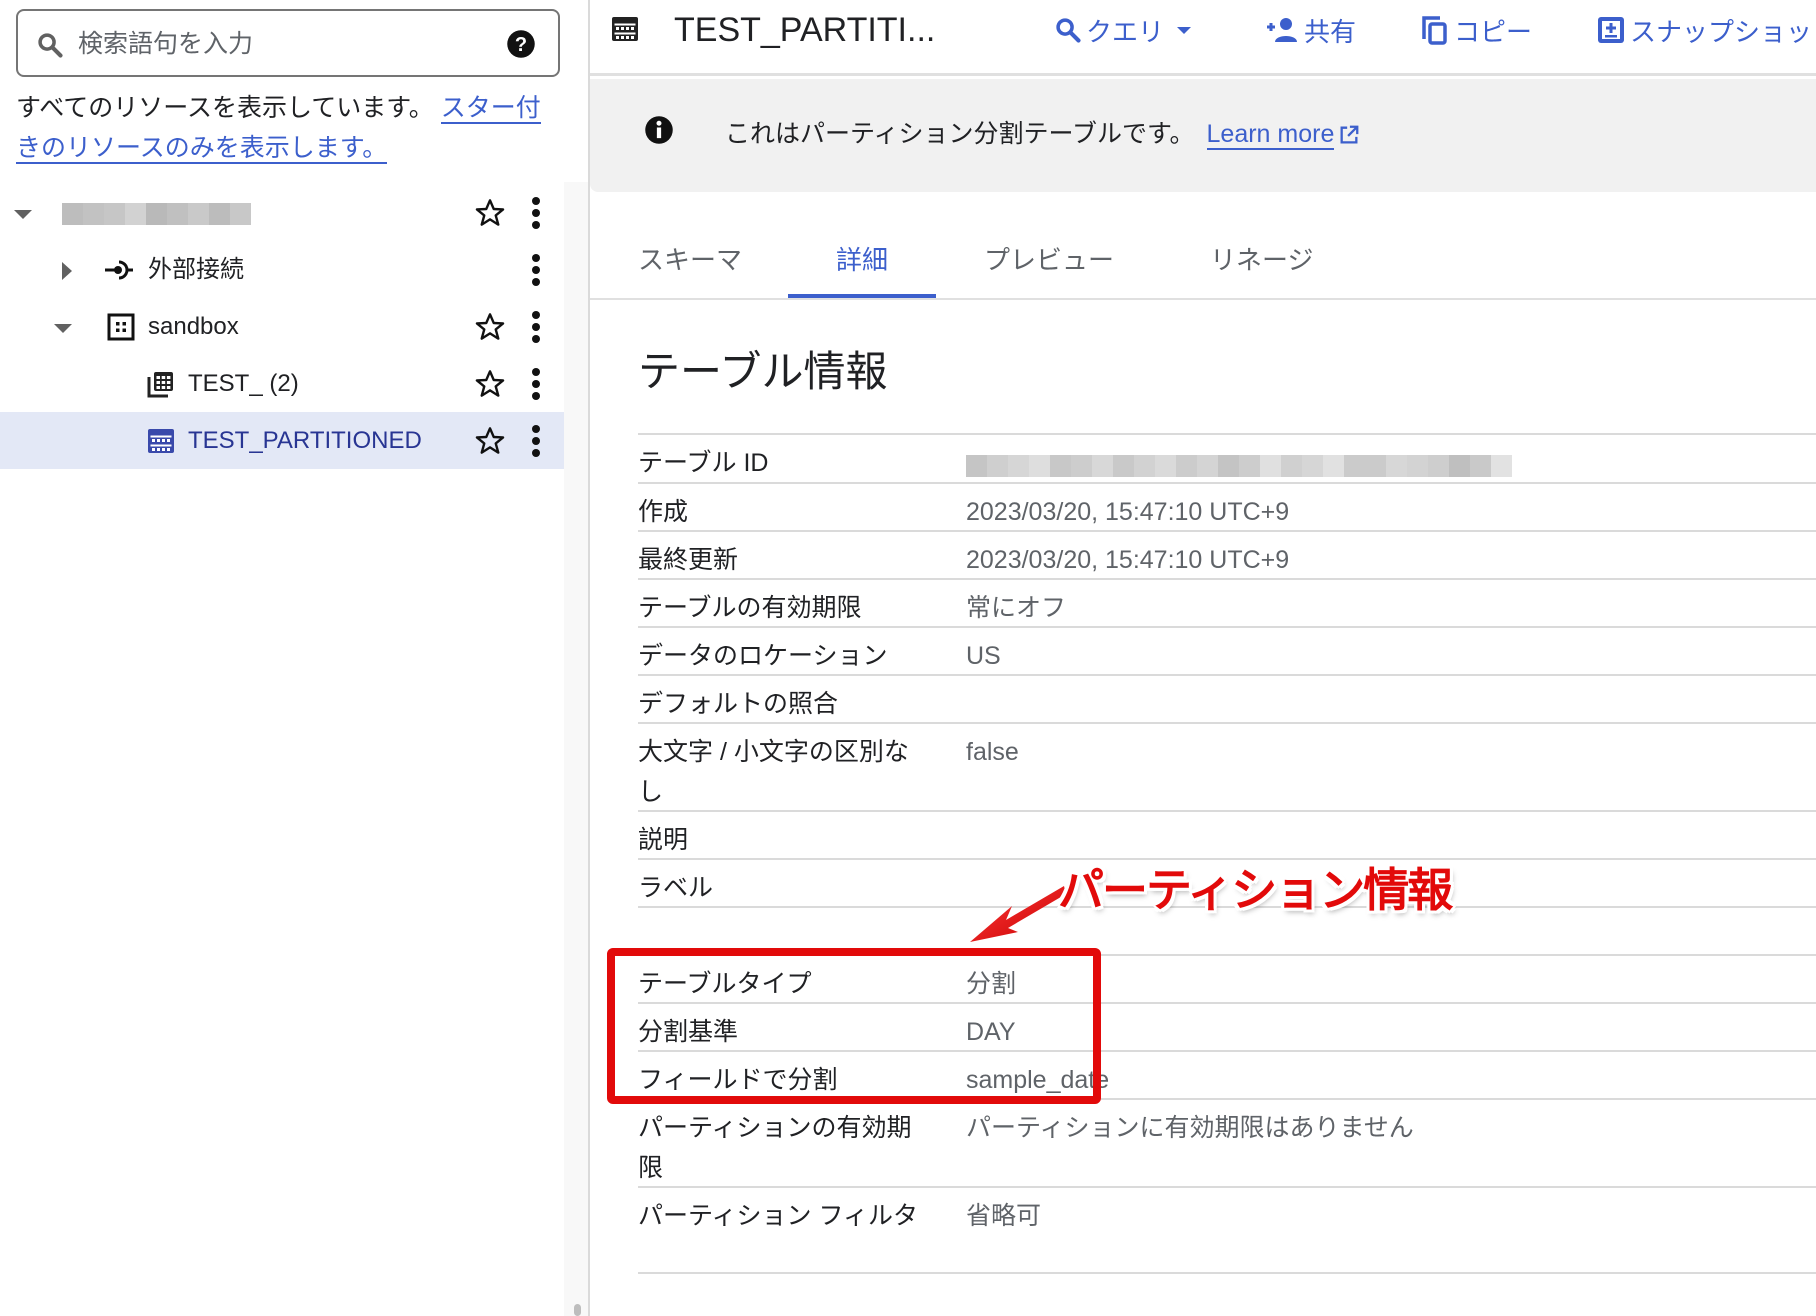 This screenshot has width=1816, height=1316. What do you see at coordinates (1270, 135) in the screenshot?
I see `learn-more-link: Learn more` at bounding box center [1270, 135].